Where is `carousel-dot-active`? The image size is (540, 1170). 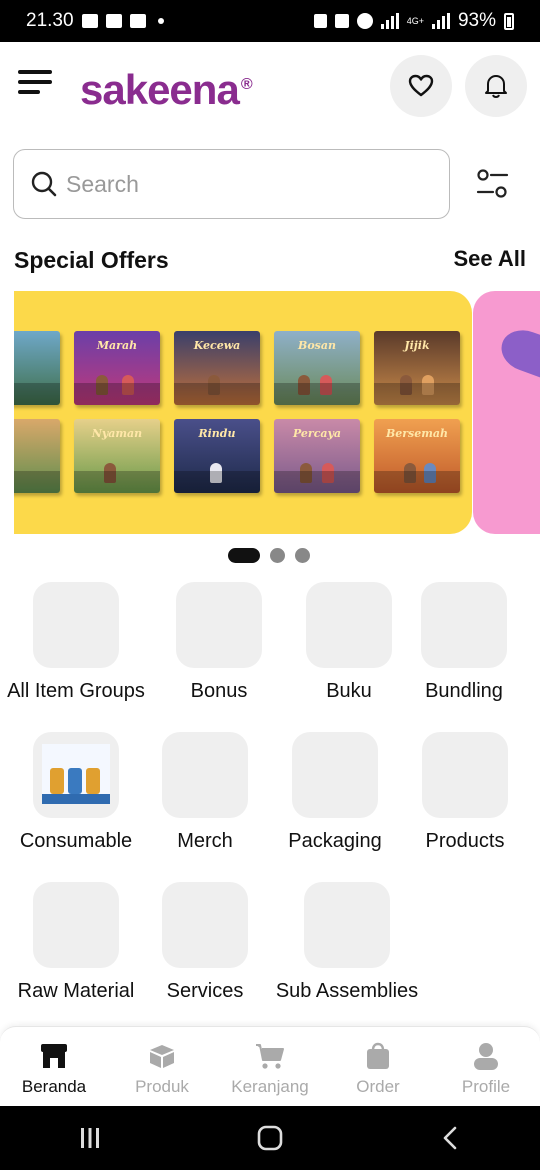 carousel-dot-active is located at coordinates (244, 555).